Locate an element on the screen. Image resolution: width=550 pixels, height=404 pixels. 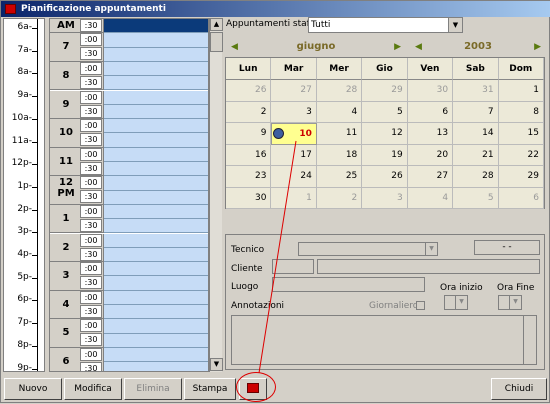
schedule-scrollbar: ▲ ▼ is located at coordinates (216, 195).